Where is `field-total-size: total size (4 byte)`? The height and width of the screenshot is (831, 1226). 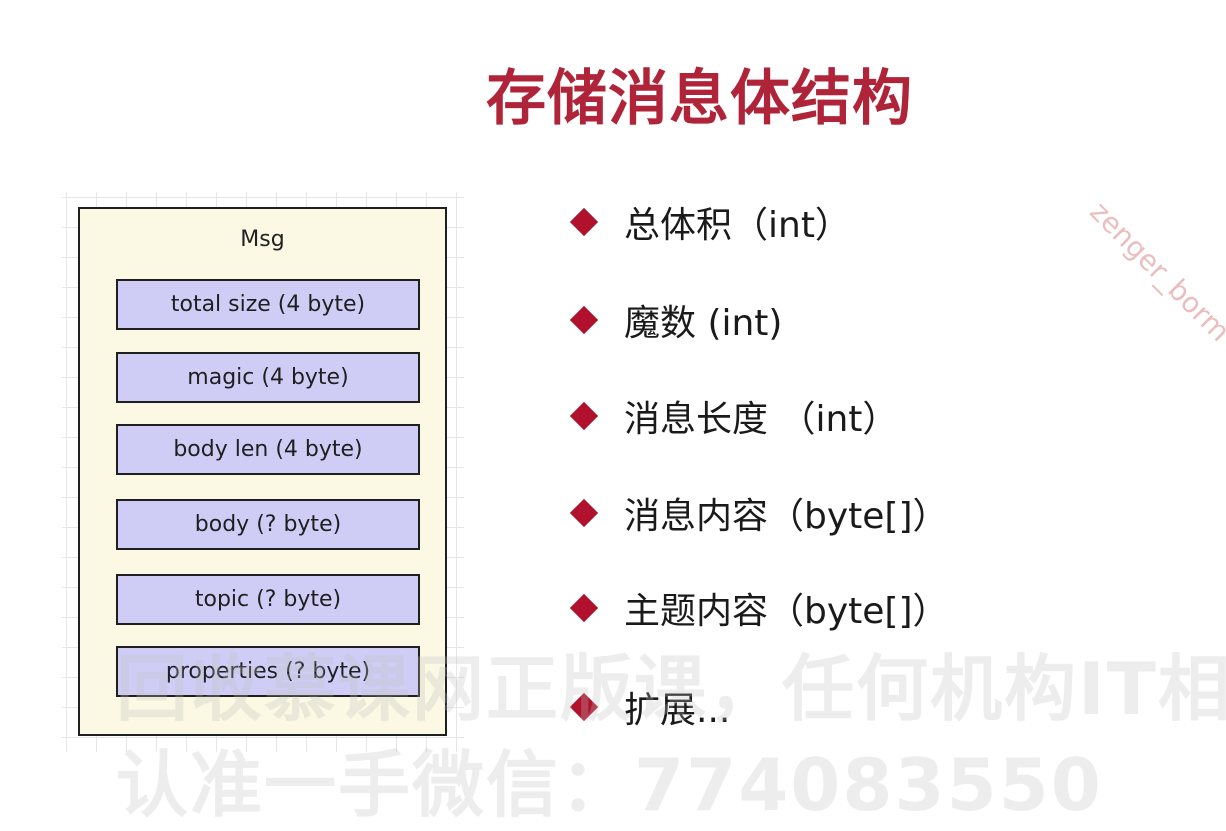 field-total-size: total size (4 byte) is located at coordinates (268, 304).